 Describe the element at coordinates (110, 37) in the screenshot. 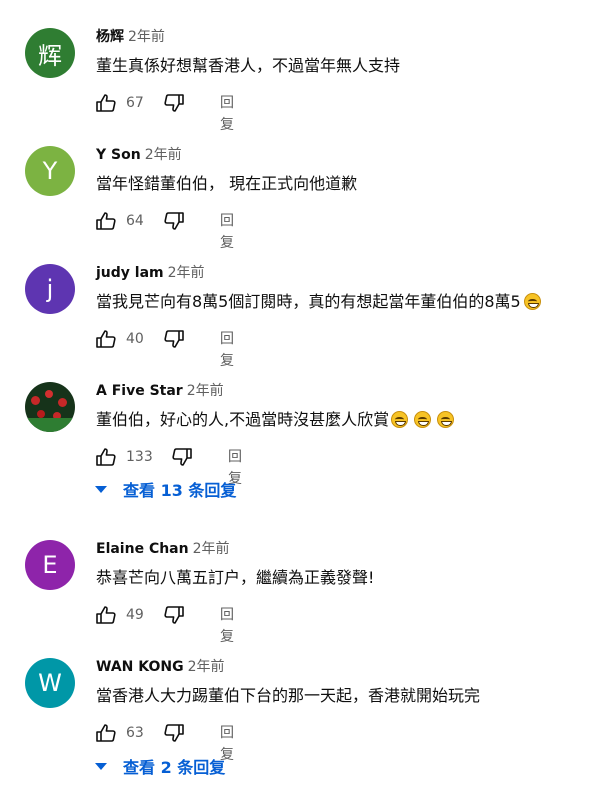

I see `author-name: 杨辉` at that location.